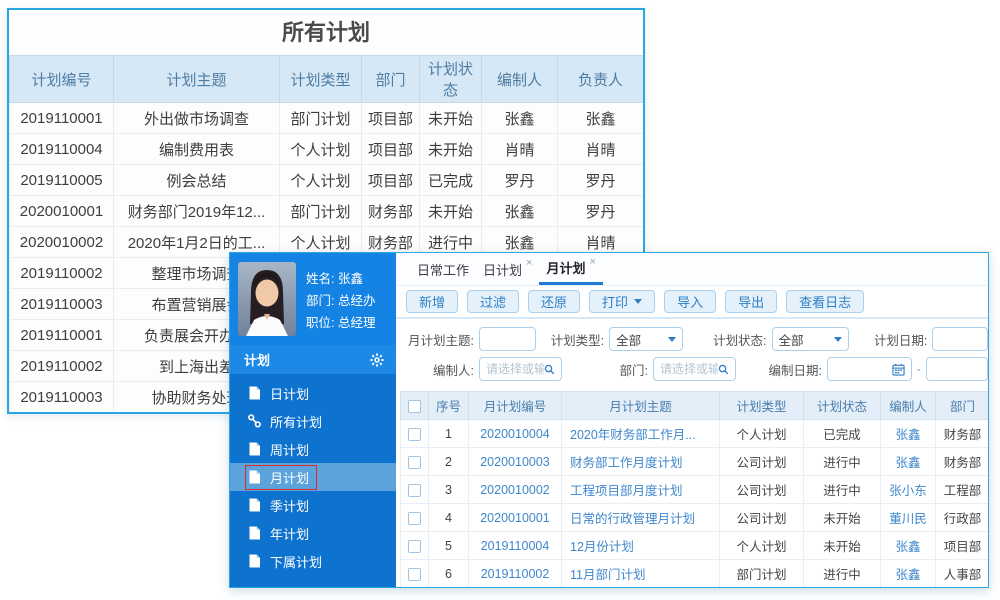  I want to click on plan-status-select: 全部, so click(810, 339).